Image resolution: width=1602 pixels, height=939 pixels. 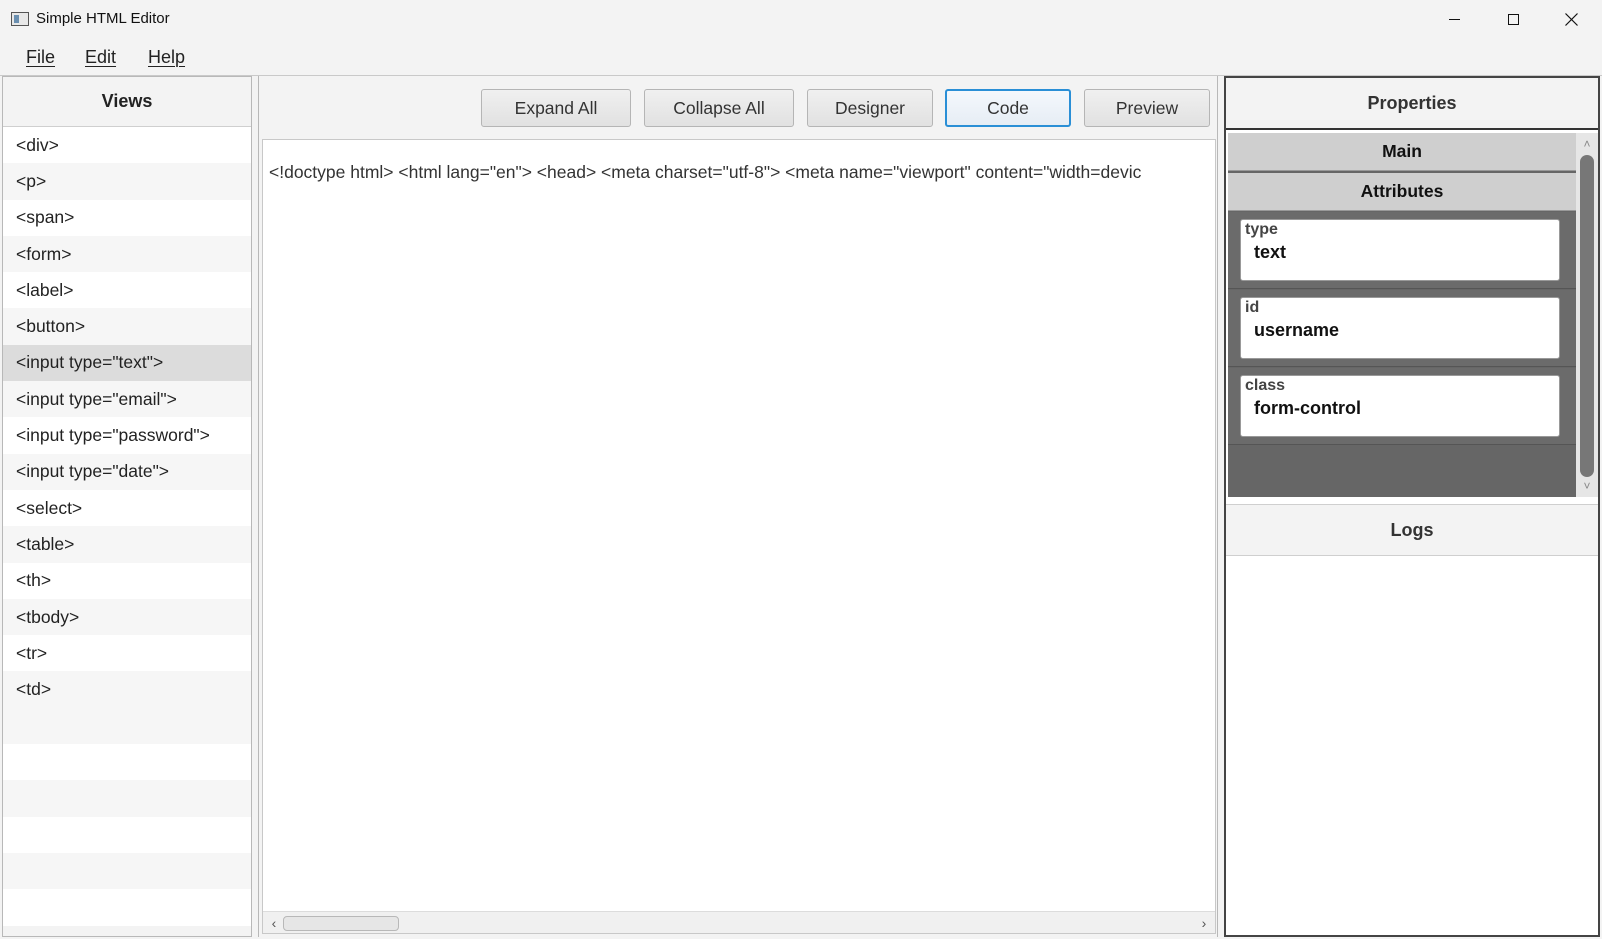 I want to click on horizontal-scrollbar: ‹ ›, so click(x=739, y=922).